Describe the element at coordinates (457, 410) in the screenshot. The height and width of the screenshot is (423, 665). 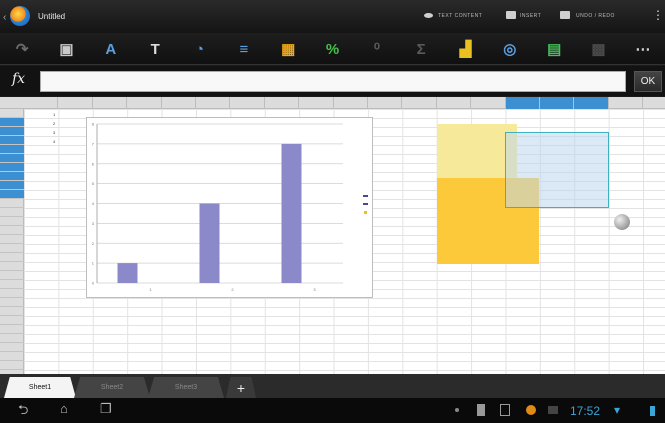
I see `notification-dot-icon` at that location.